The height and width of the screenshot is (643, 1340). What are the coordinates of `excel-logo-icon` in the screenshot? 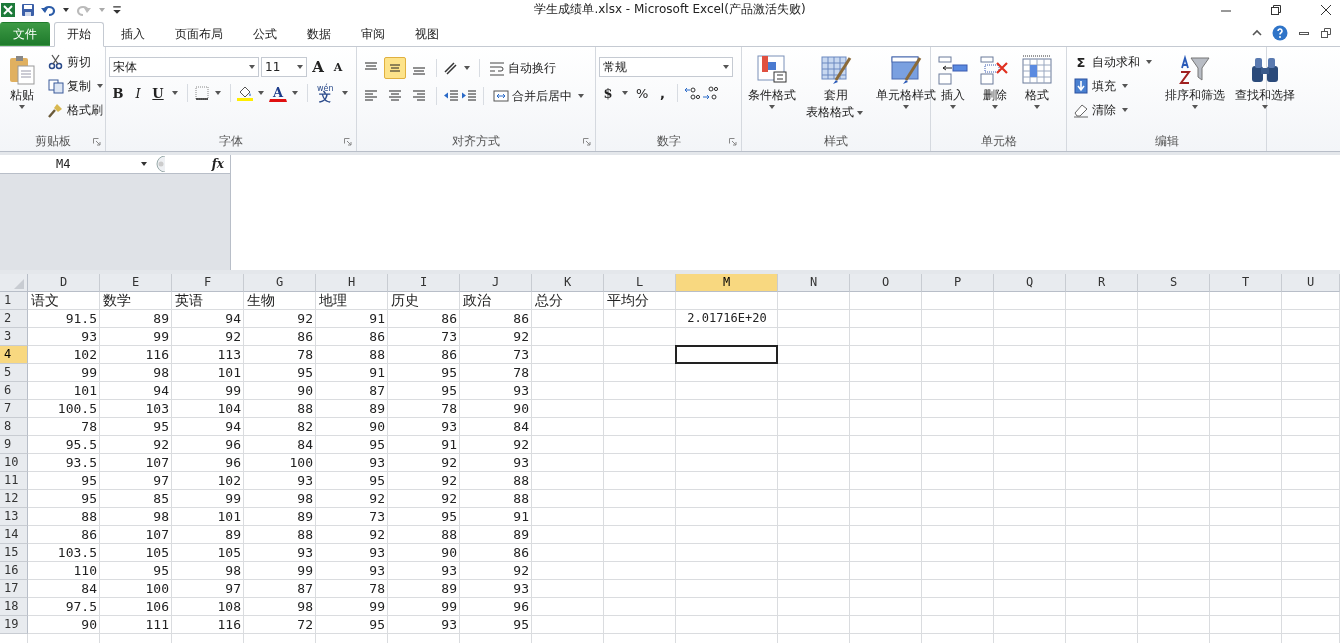 It's located at (8, 9).